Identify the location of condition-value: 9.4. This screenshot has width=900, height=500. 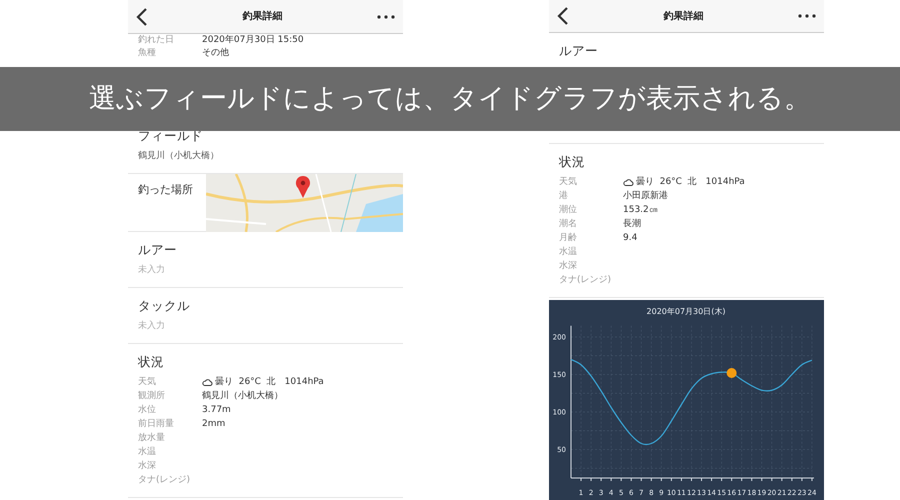
(630, 239).